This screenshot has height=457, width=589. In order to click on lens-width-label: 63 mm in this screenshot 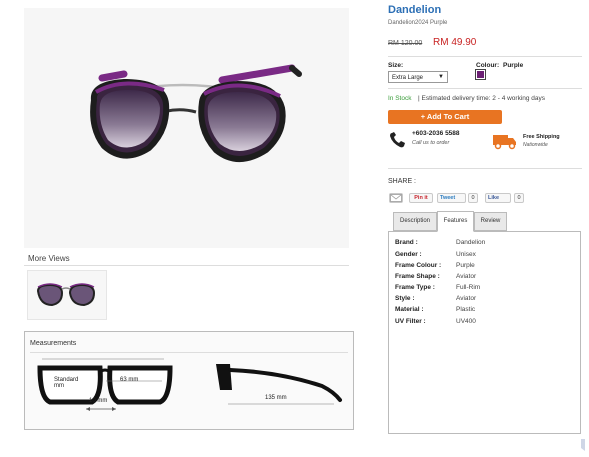, I will do `click(129, 380)`.